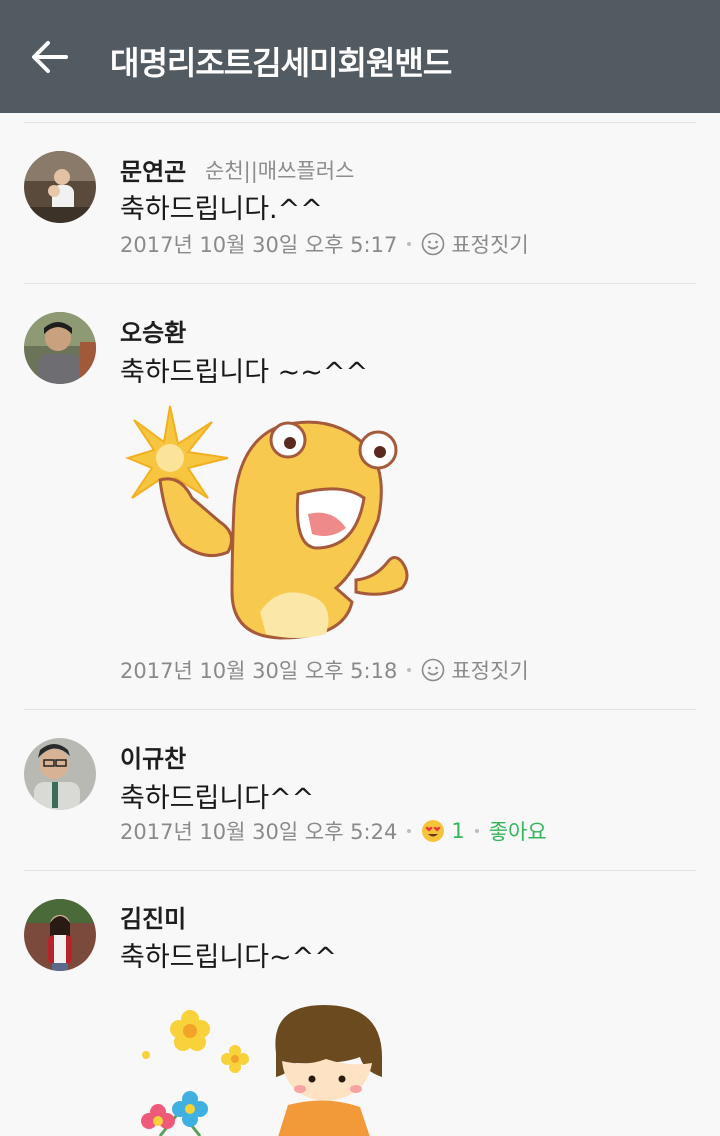 The image size is (720, 1136). What do you see at coordinates (153, 330) in the screenshot?
I see `author-name: 오승환` at bounding box center [153, 330].